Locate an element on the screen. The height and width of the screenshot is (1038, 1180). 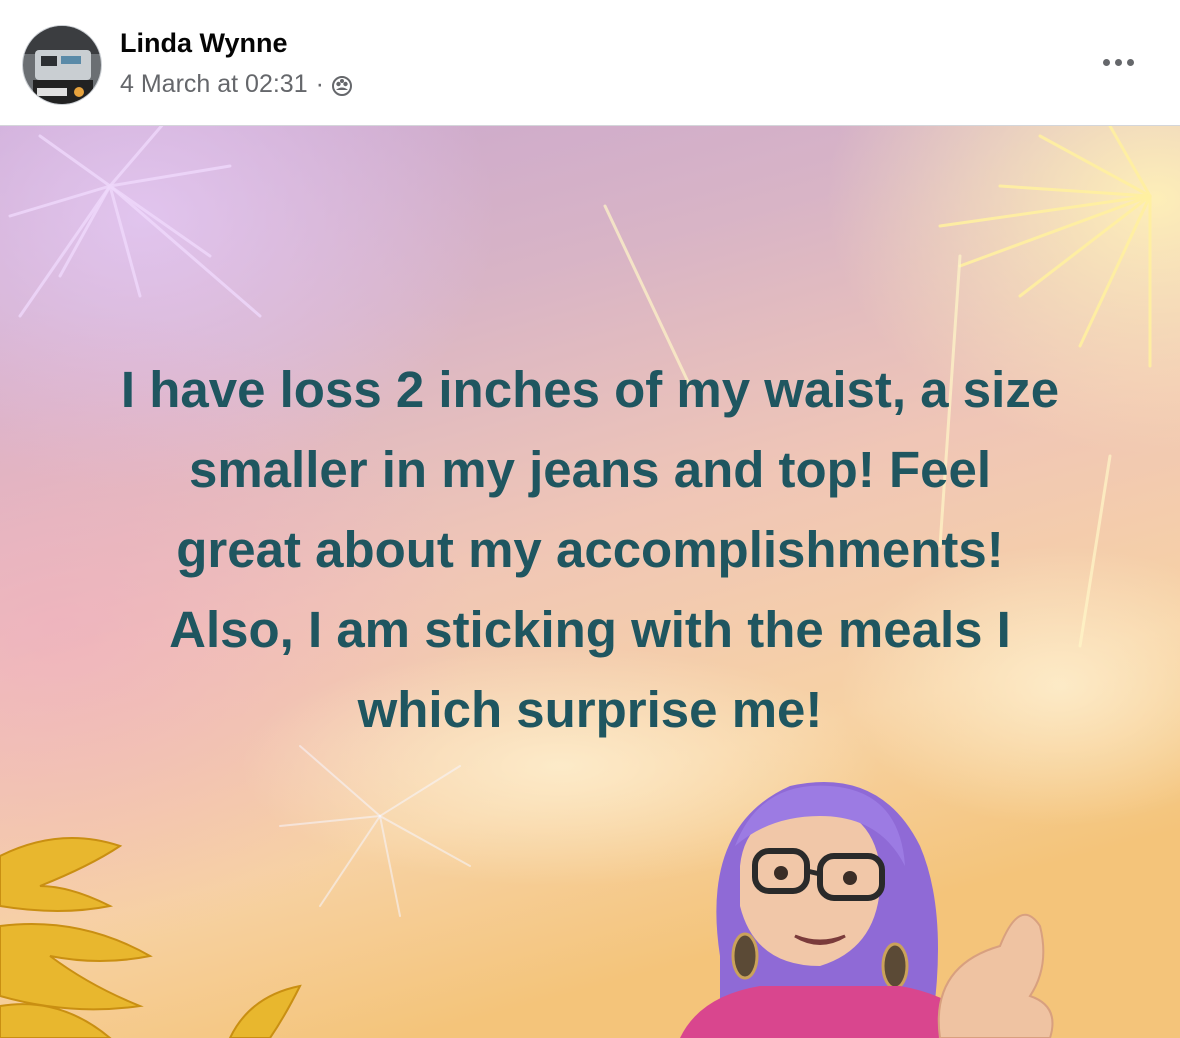
friends-icon is located at coordinates (342, 85).